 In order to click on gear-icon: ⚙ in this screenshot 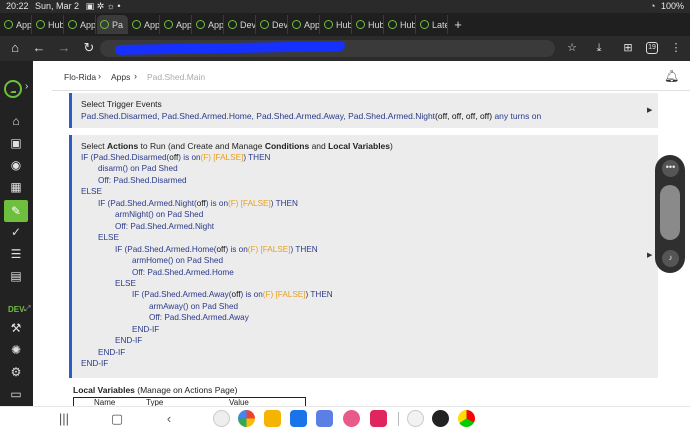, I will do `click(16, 372)`.